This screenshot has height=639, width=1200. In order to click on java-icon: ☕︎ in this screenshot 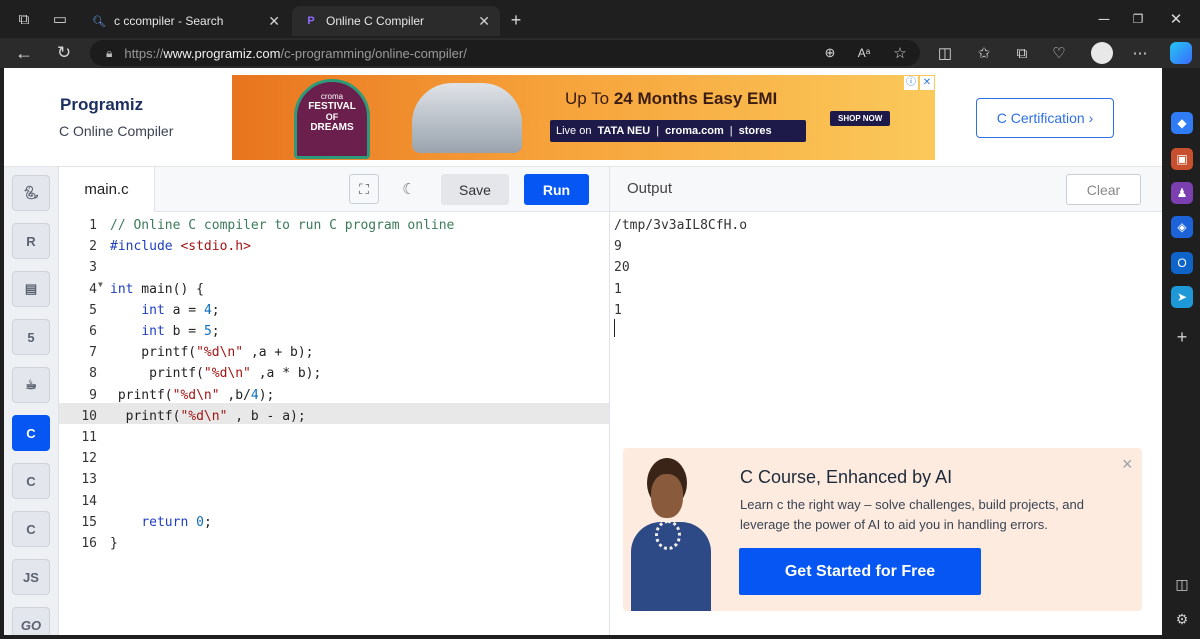, I will do `click(31, 385)`.